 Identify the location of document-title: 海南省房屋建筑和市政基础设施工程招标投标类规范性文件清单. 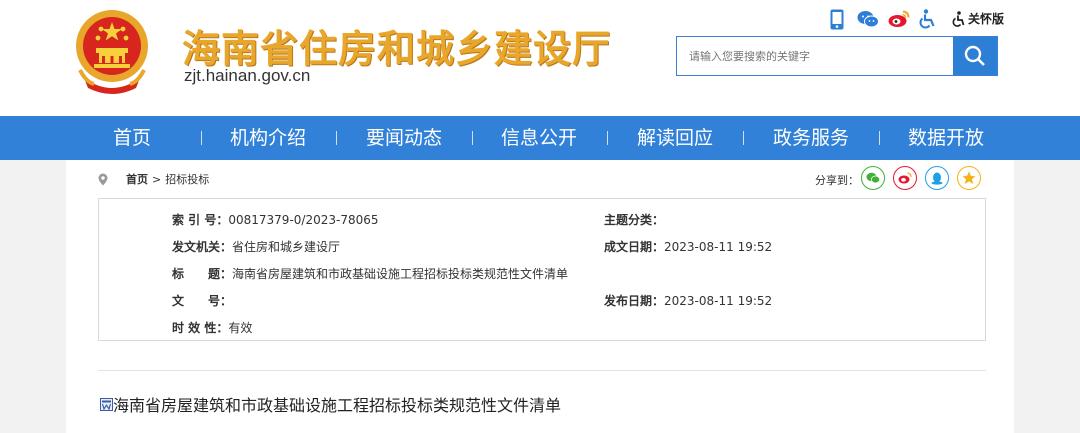
(337, 405).